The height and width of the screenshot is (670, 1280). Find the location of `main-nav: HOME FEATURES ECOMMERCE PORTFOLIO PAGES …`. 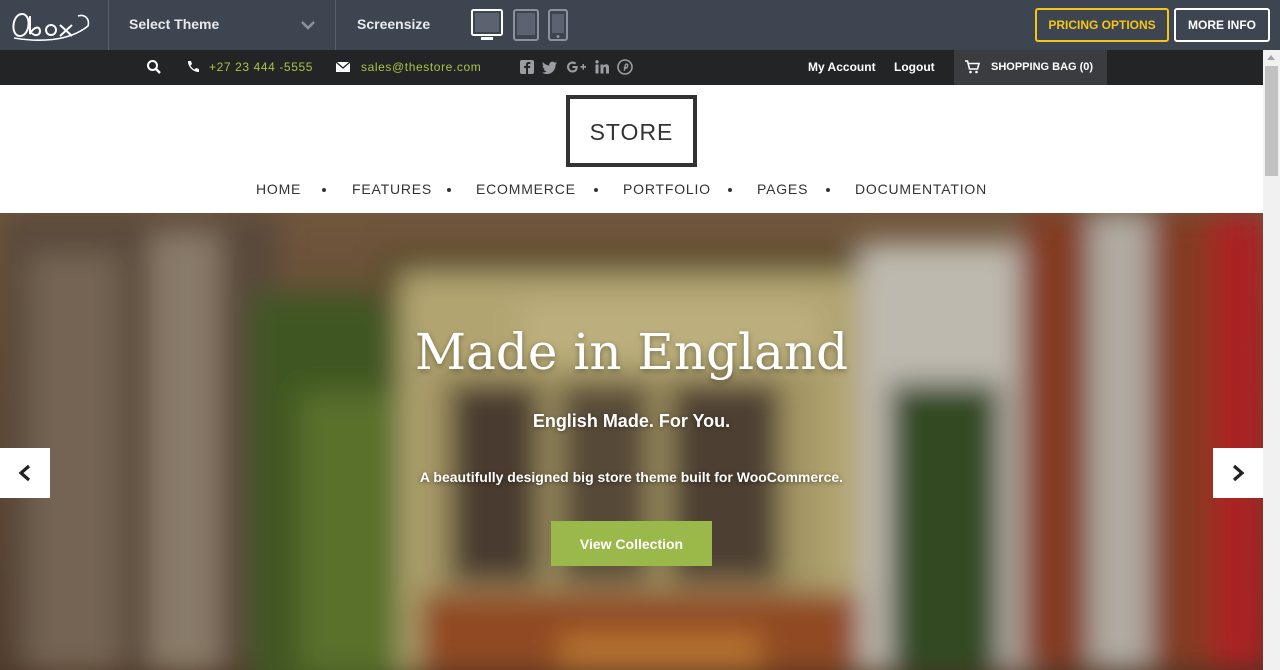

main-nav: HOME FEATURES ECOMMERCE PORTFOLIO PAGES … is located at coordinates (631, 191).